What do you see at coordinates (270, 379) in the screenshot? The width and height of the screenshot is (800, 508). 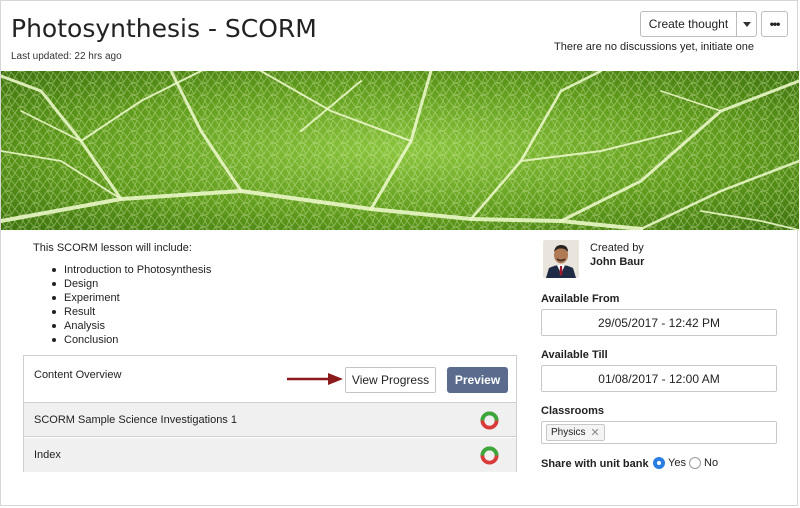 I see `content-overview-header: Content Overview View Progress Preview` at bounding box center [270, 379].